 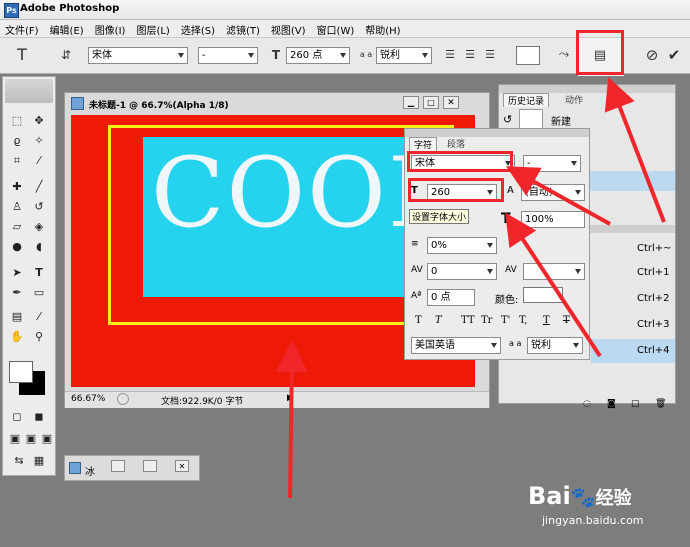 What do you see at coordinates (150, 466) in the screenshot?
I see `mini-restore-button` at bounding box center [150, 466].